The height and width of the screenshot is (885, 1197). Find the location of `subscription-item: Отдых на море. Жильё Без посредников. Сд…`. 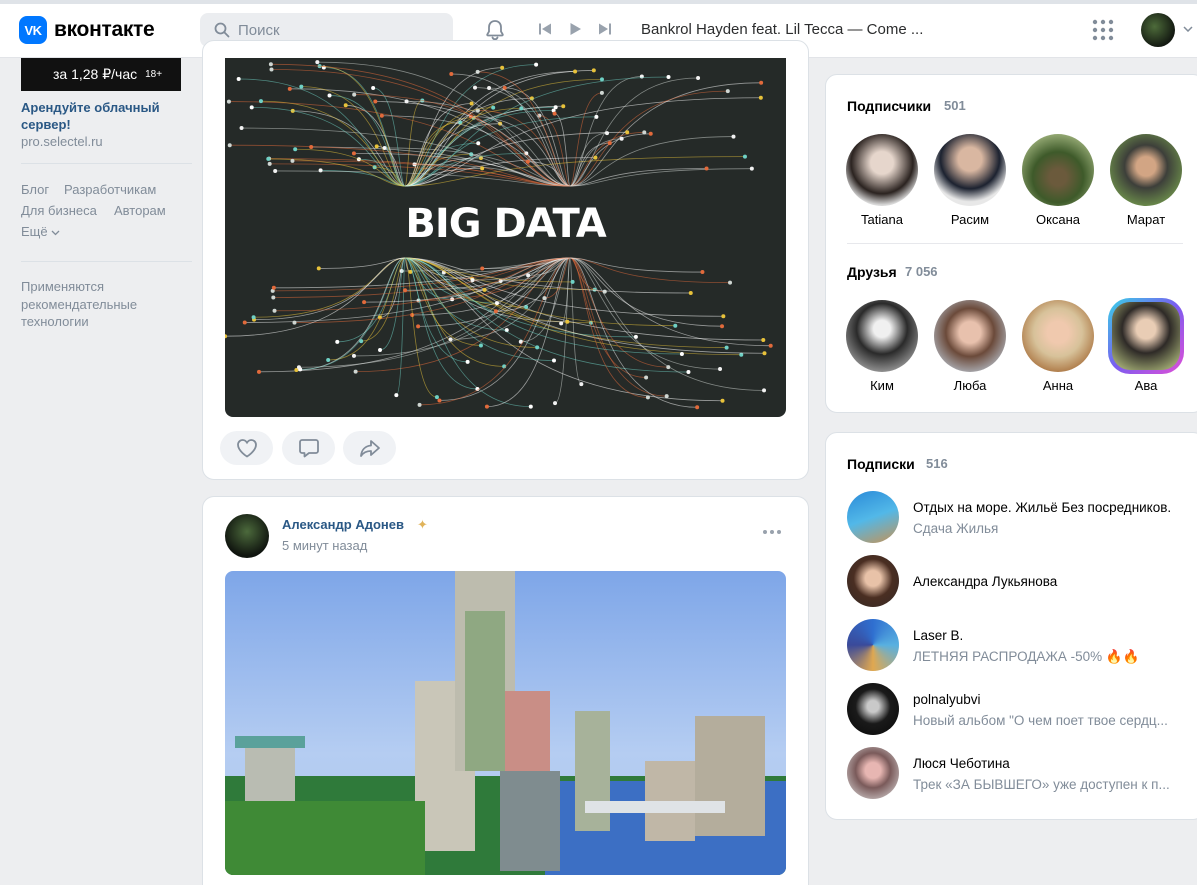

subscription-item: Отдых на море. Жильё Без посредников. Сд… is located at coordinates (1017, 517).